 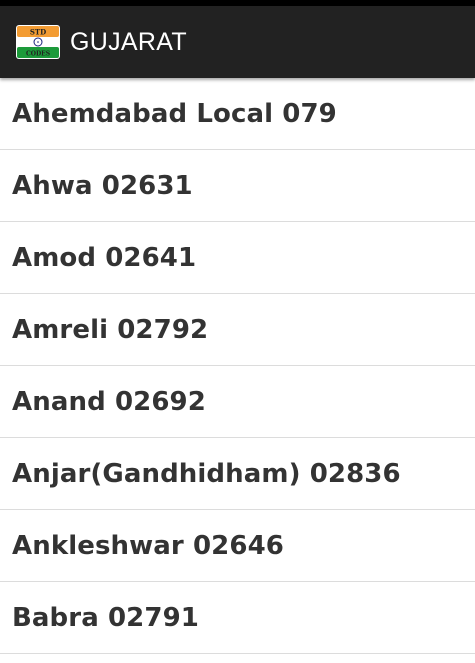 What do you see at coordinates (104, 257) in the screenshot?
I see `list-item-label: Amod 02641` at bounding box center [104, 257].